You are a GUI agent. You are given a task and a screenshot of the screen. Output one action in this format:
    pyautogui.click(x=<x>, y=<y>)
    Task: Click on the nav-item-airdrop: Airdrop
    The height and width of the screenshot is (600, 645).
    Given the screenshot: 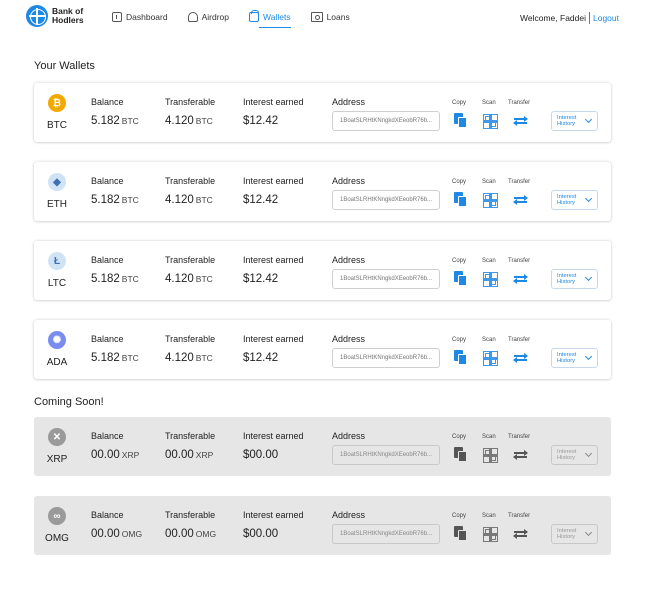 What is the action you would take?
    pyautogui.click(x=208, y=17)
    